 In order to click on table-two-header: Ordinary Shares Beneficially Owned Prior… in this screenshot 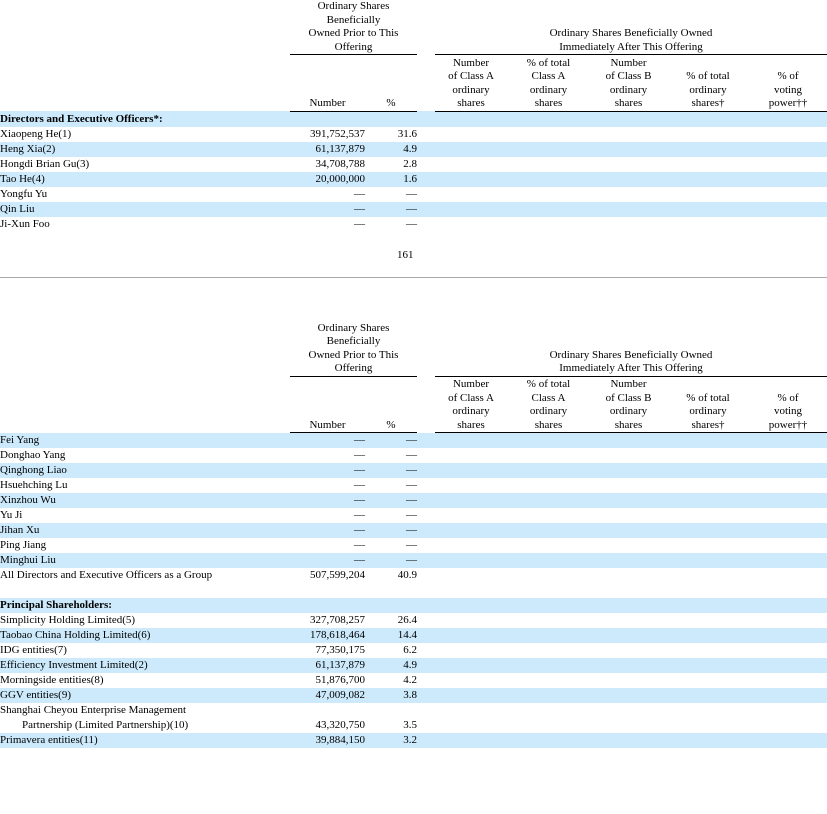, I will do `click(413, 377)`.